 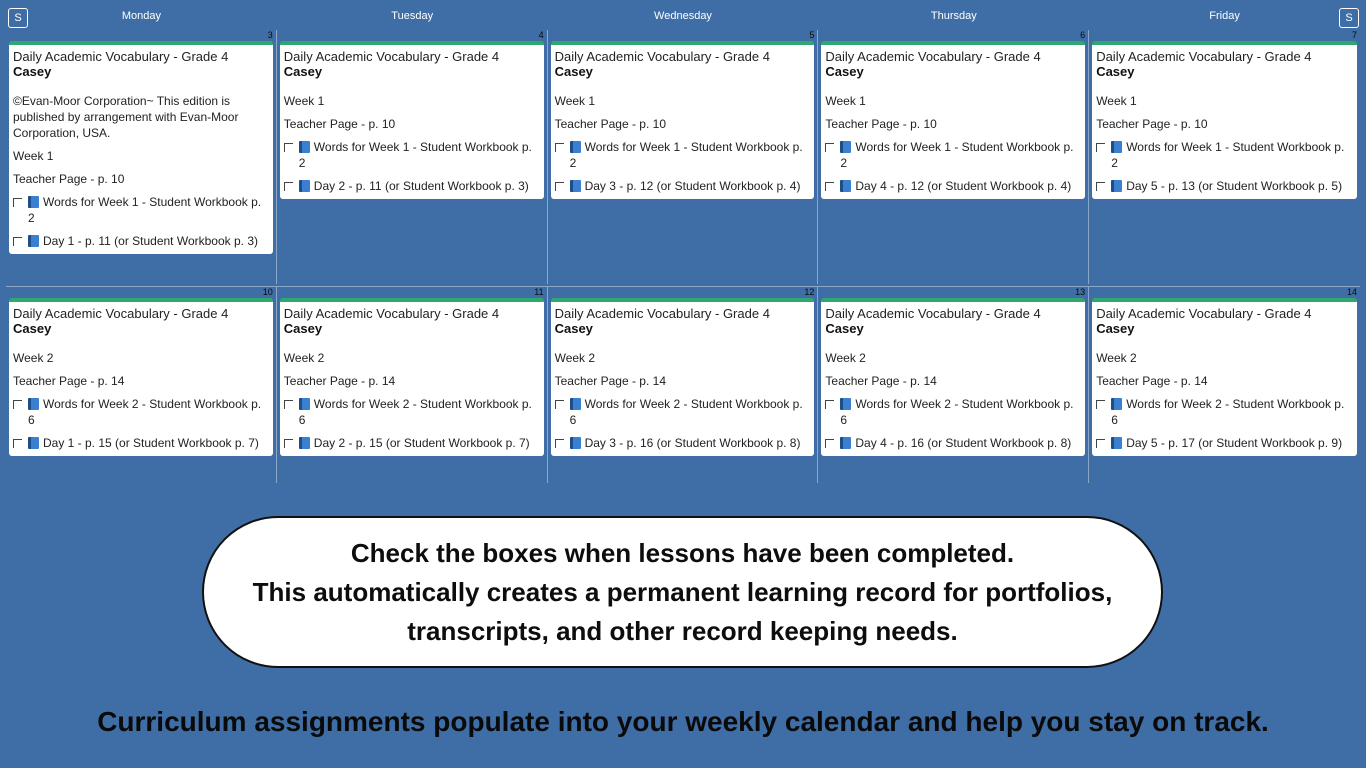 I want to click on task-text: Day 1 - p. 15 (or Student Workbook p. 7), so click(x=143, y=443).